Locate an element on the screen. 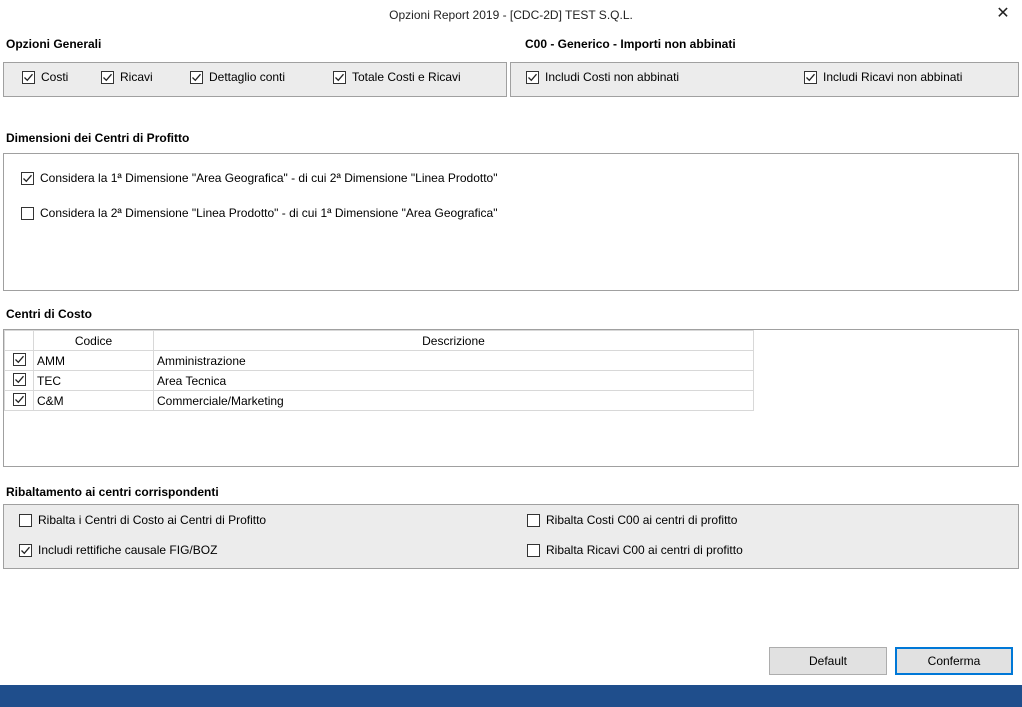  section-title-ribaltamento: Ribaltamento ai centri corrispondenti is located at coordinates (112, 492).